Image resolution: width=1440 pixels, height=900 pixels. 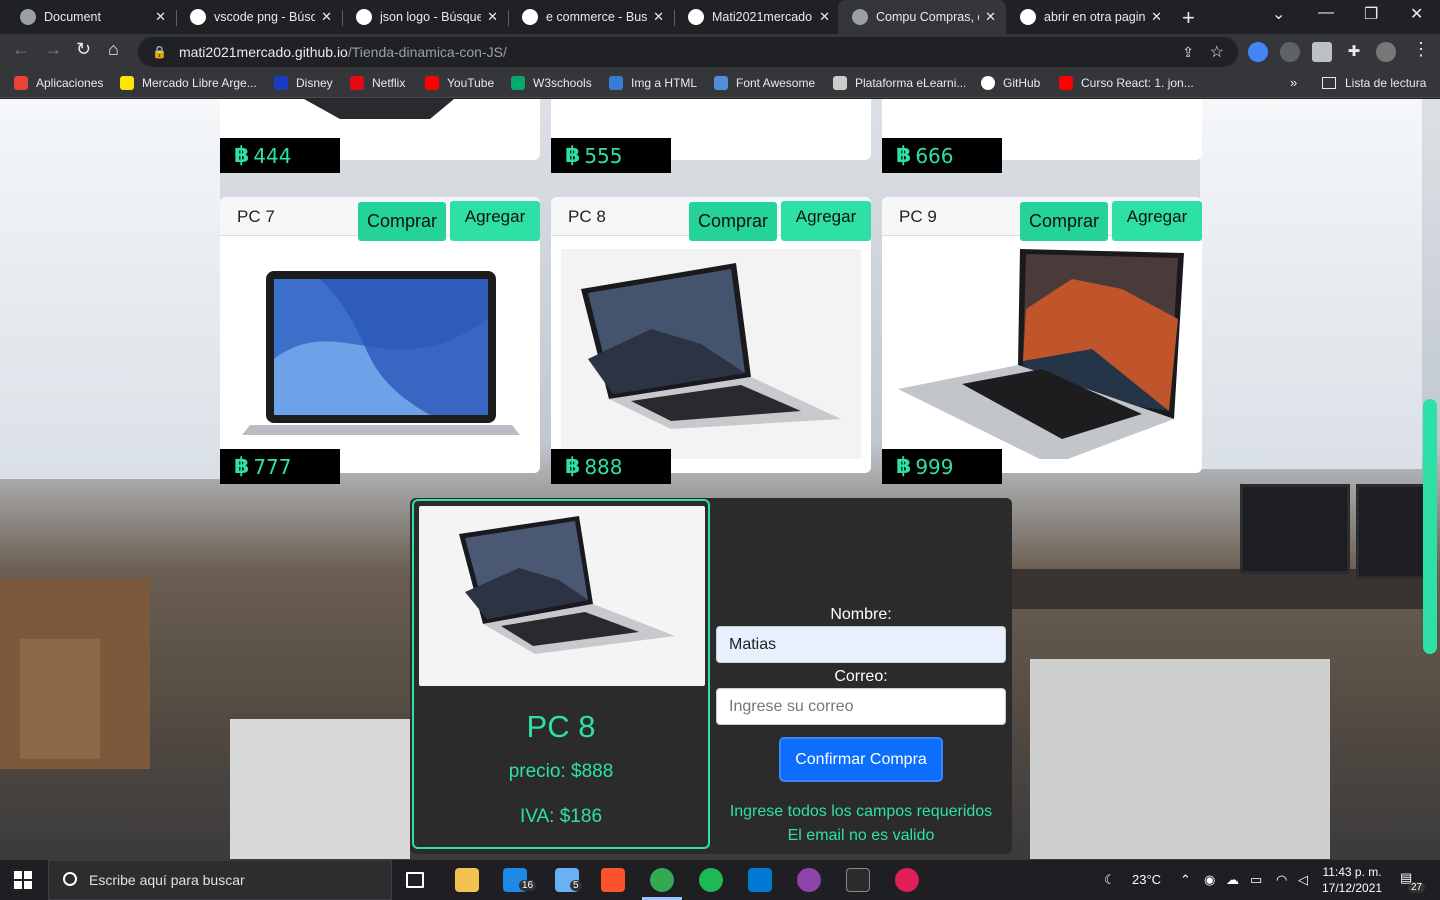 What do you see at coordinates (1371, 14) in the screenshot?
I see `restore-icon: ❐` at bounding box center [1371, 14].